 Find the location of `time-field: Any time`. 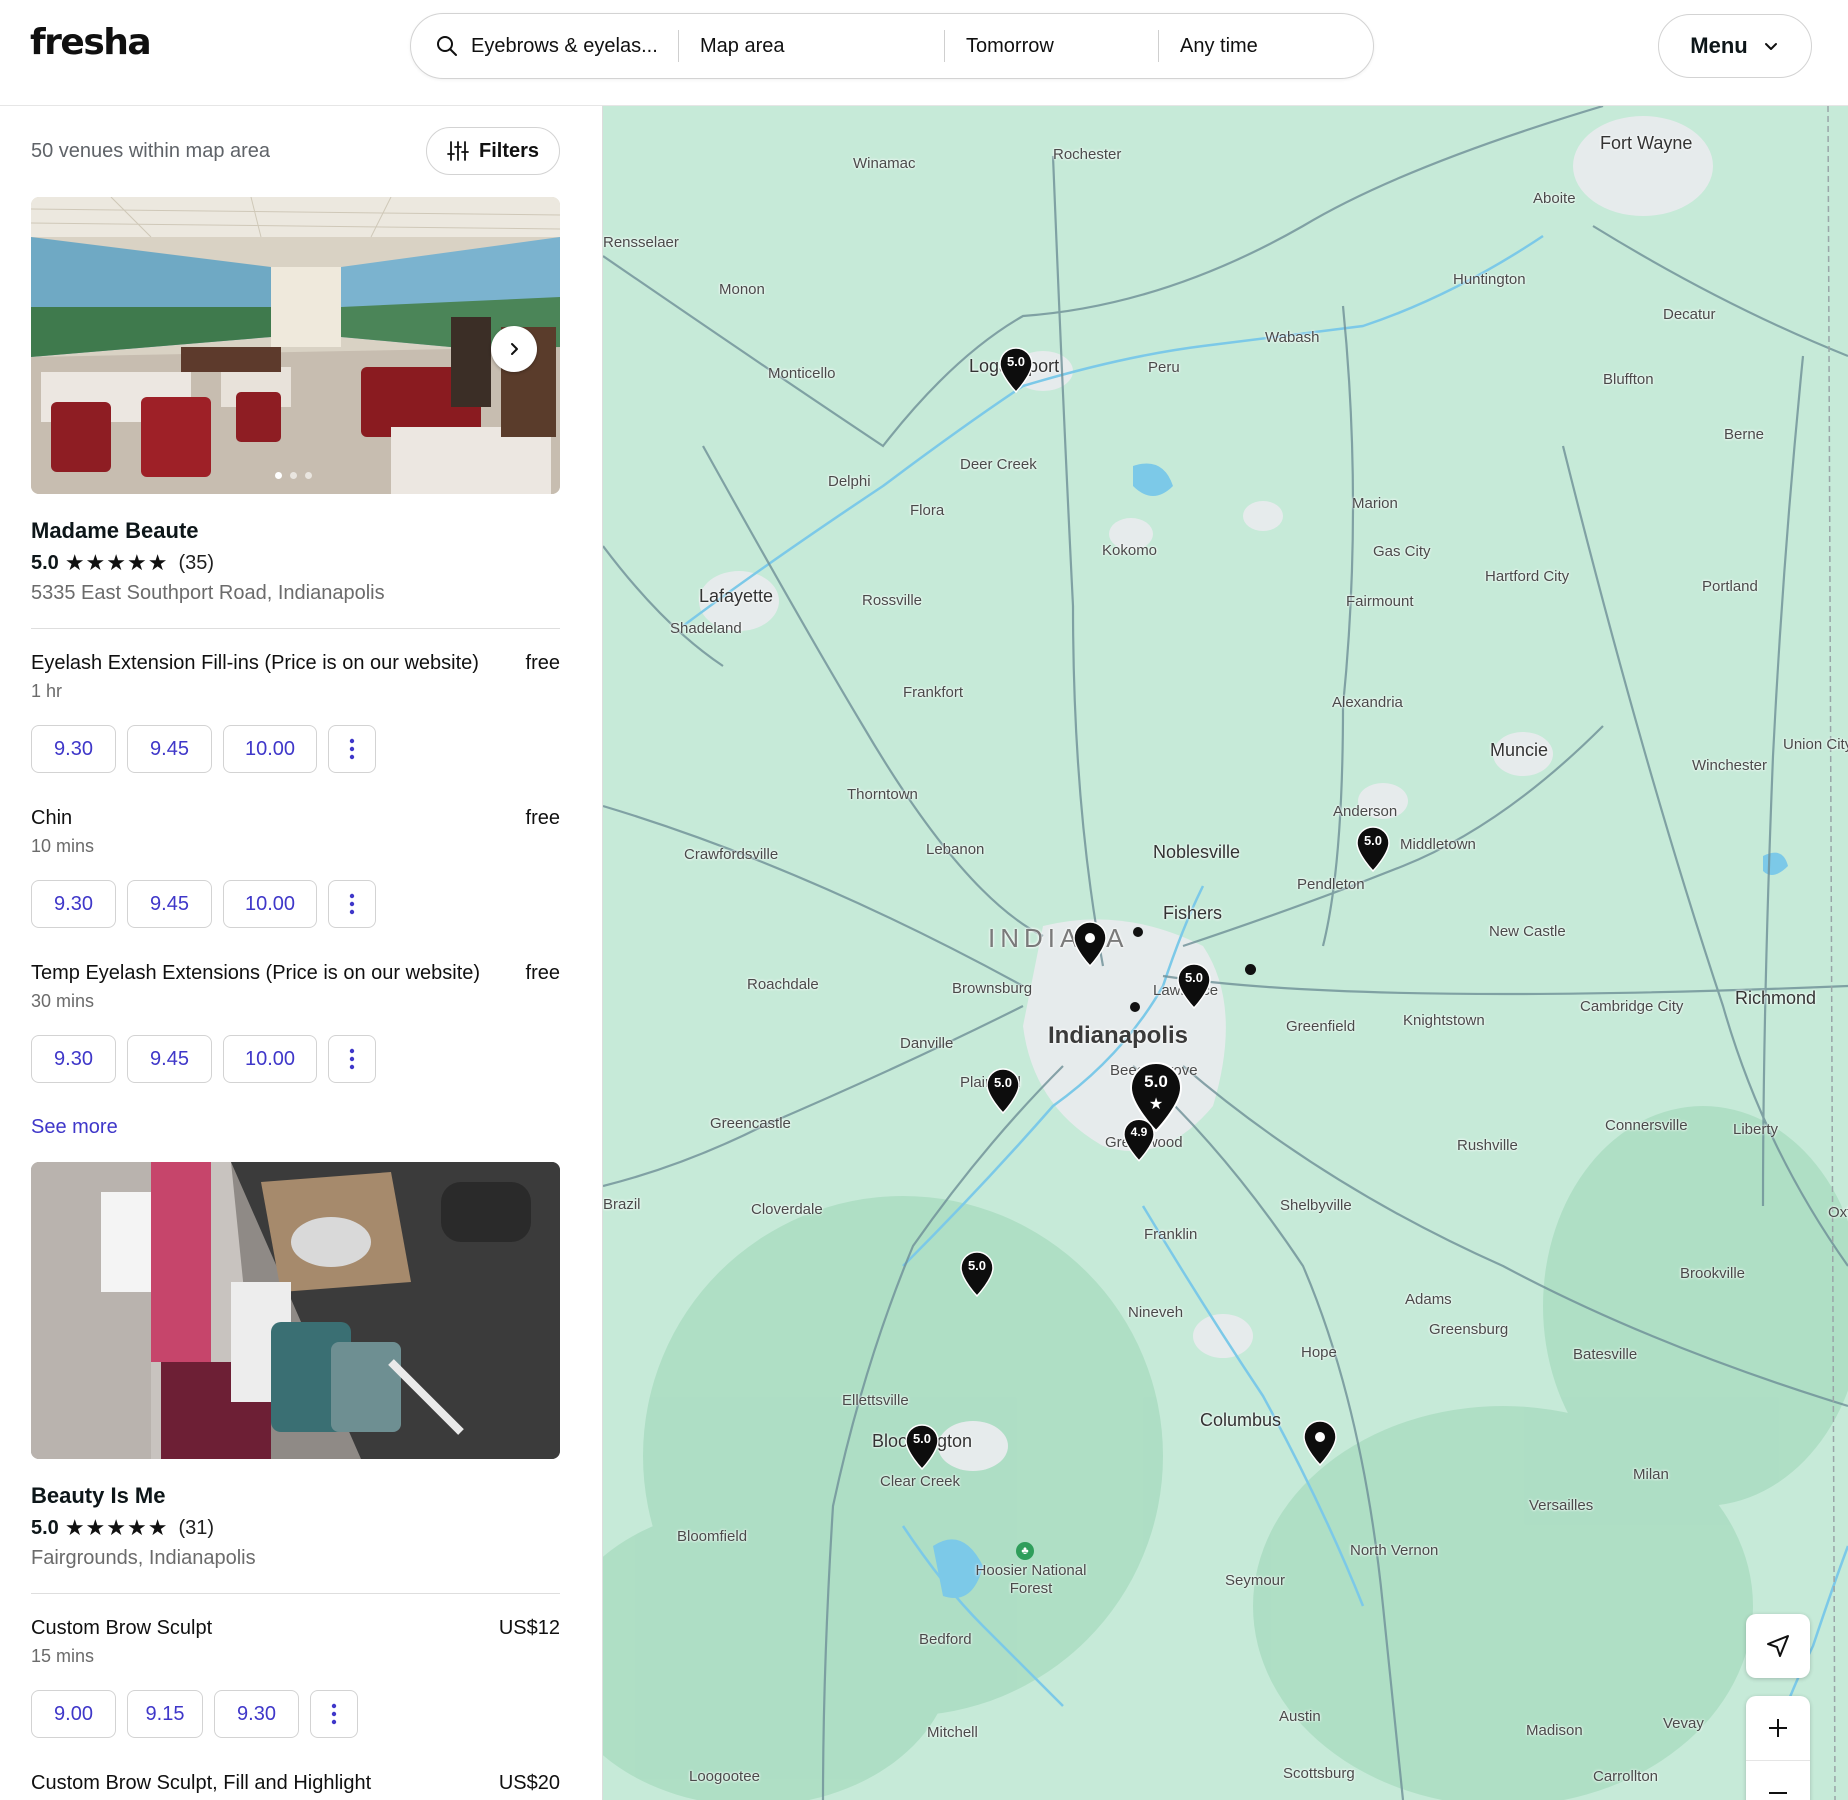

time-field: Any time is located at coordinates (1265, 46).